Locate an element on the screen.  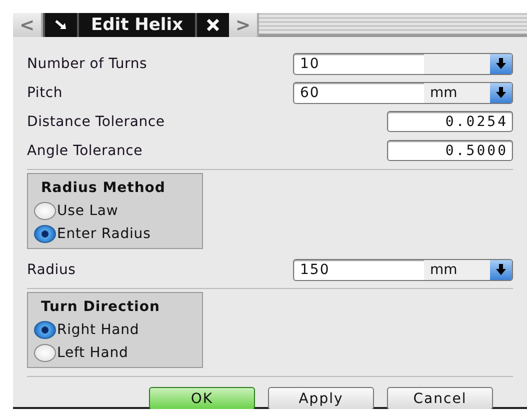
arrow-icon is located at coordinates (61, 25).